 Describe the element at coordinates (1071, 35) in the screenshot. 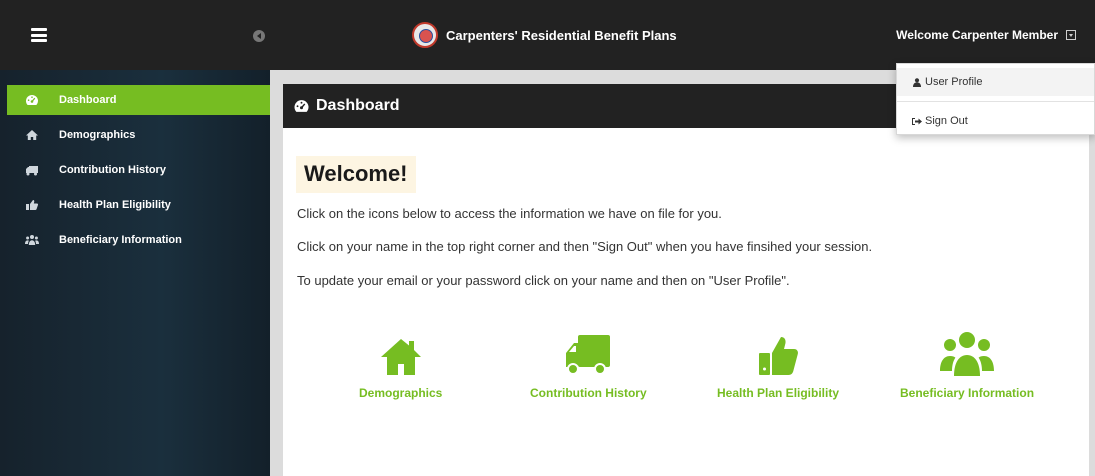

I see `caret-down-icon` at that location.